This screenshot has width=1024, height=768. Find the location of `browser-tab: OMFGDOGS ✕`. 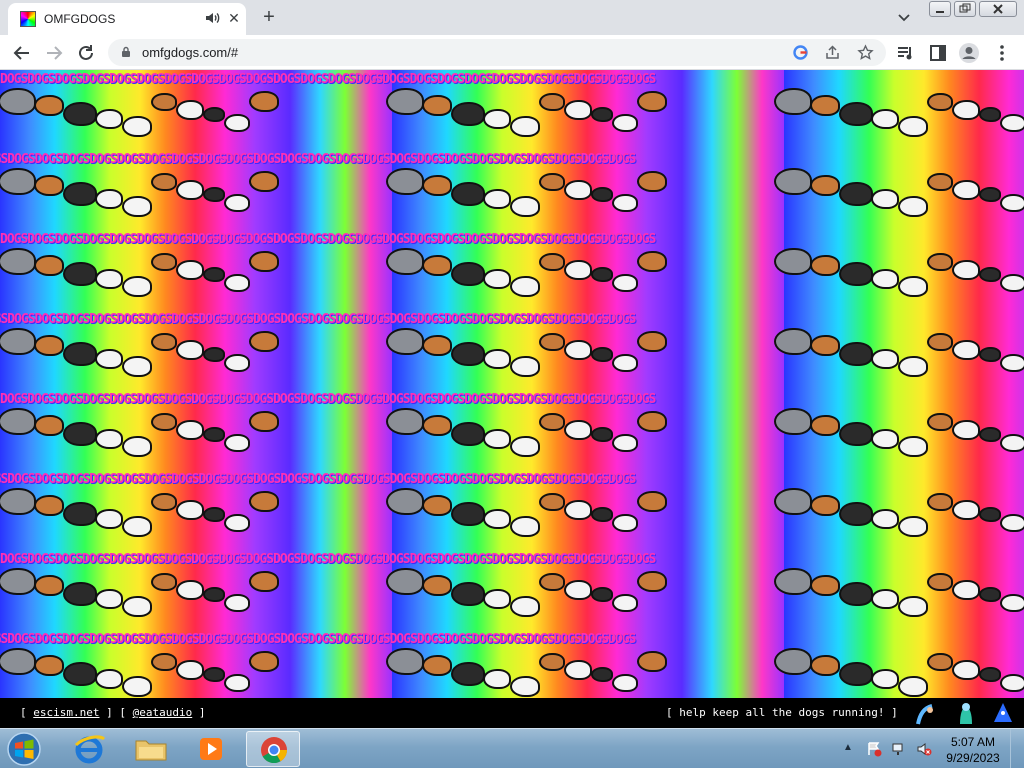

browser-tab: OMFGDOGS ✕ is located at coordinates (127, 19).